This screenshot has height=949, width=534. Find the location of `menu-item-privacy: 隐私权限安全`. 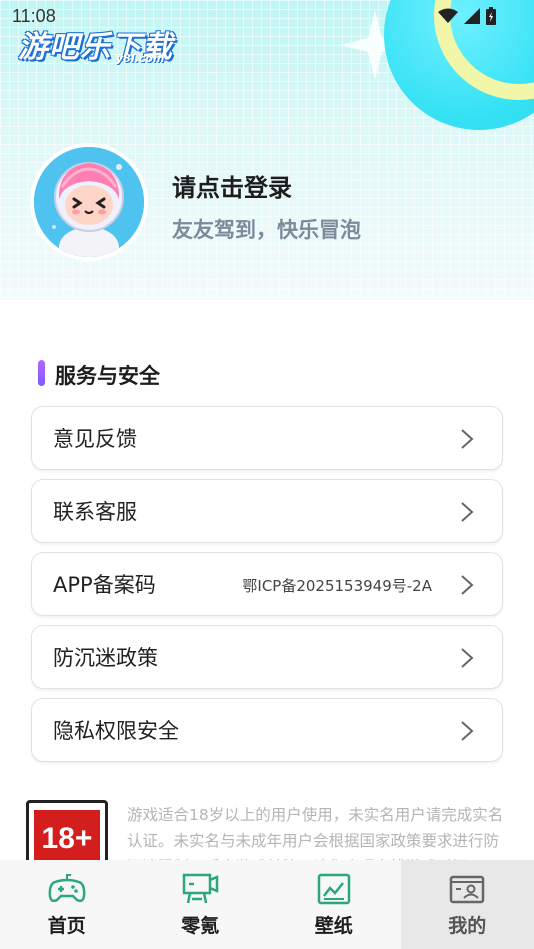

menu-item-privacy: 隐私权限安全 is located at coordinates (267, 730).